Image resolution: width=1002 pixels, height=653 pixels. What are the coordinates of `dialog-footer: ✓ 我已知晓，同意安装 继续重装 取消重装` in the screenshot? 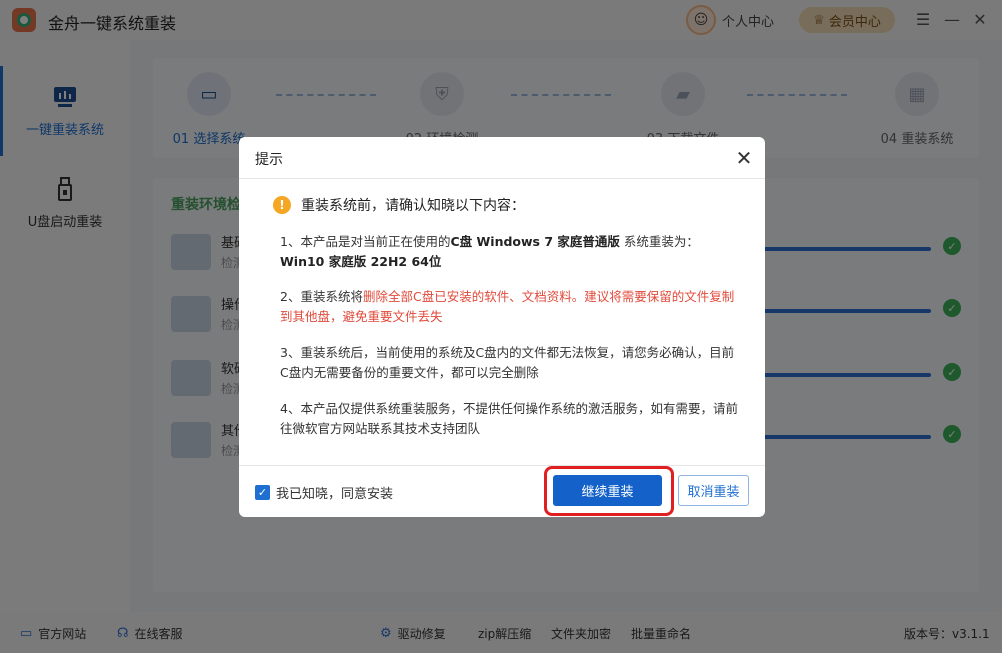 It's located at (502, 491).